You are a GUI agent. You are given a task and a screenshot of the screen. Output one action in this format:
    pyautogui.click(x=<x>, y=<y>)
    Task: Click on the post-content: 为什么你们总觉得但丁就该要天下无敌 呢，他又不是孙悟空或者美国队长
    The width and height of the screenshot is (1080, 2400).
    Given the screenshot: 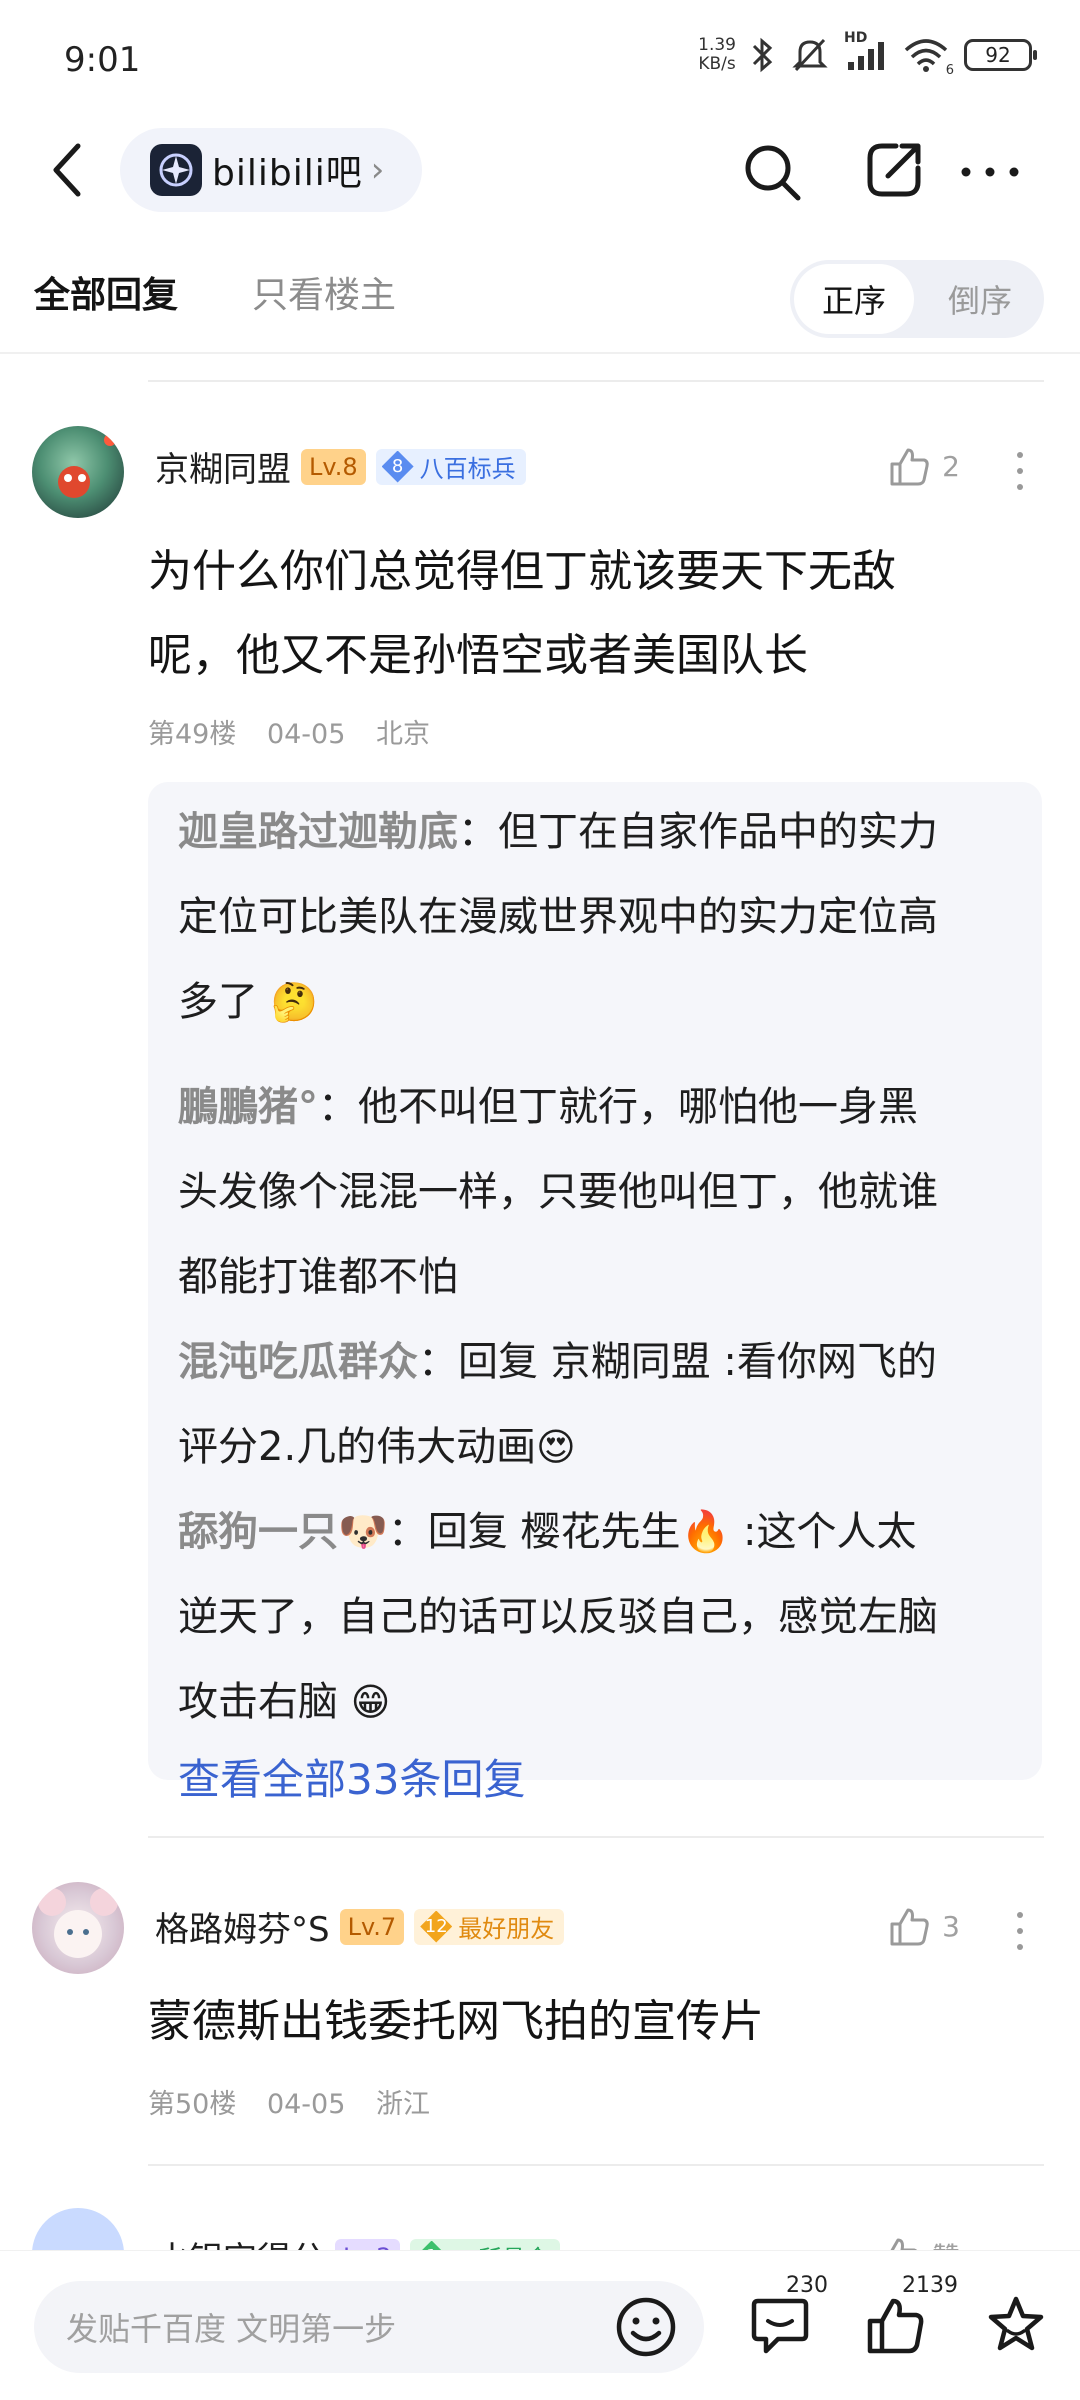 What is the action you would take?
    pyautogui.click(x=522, y=613)
    